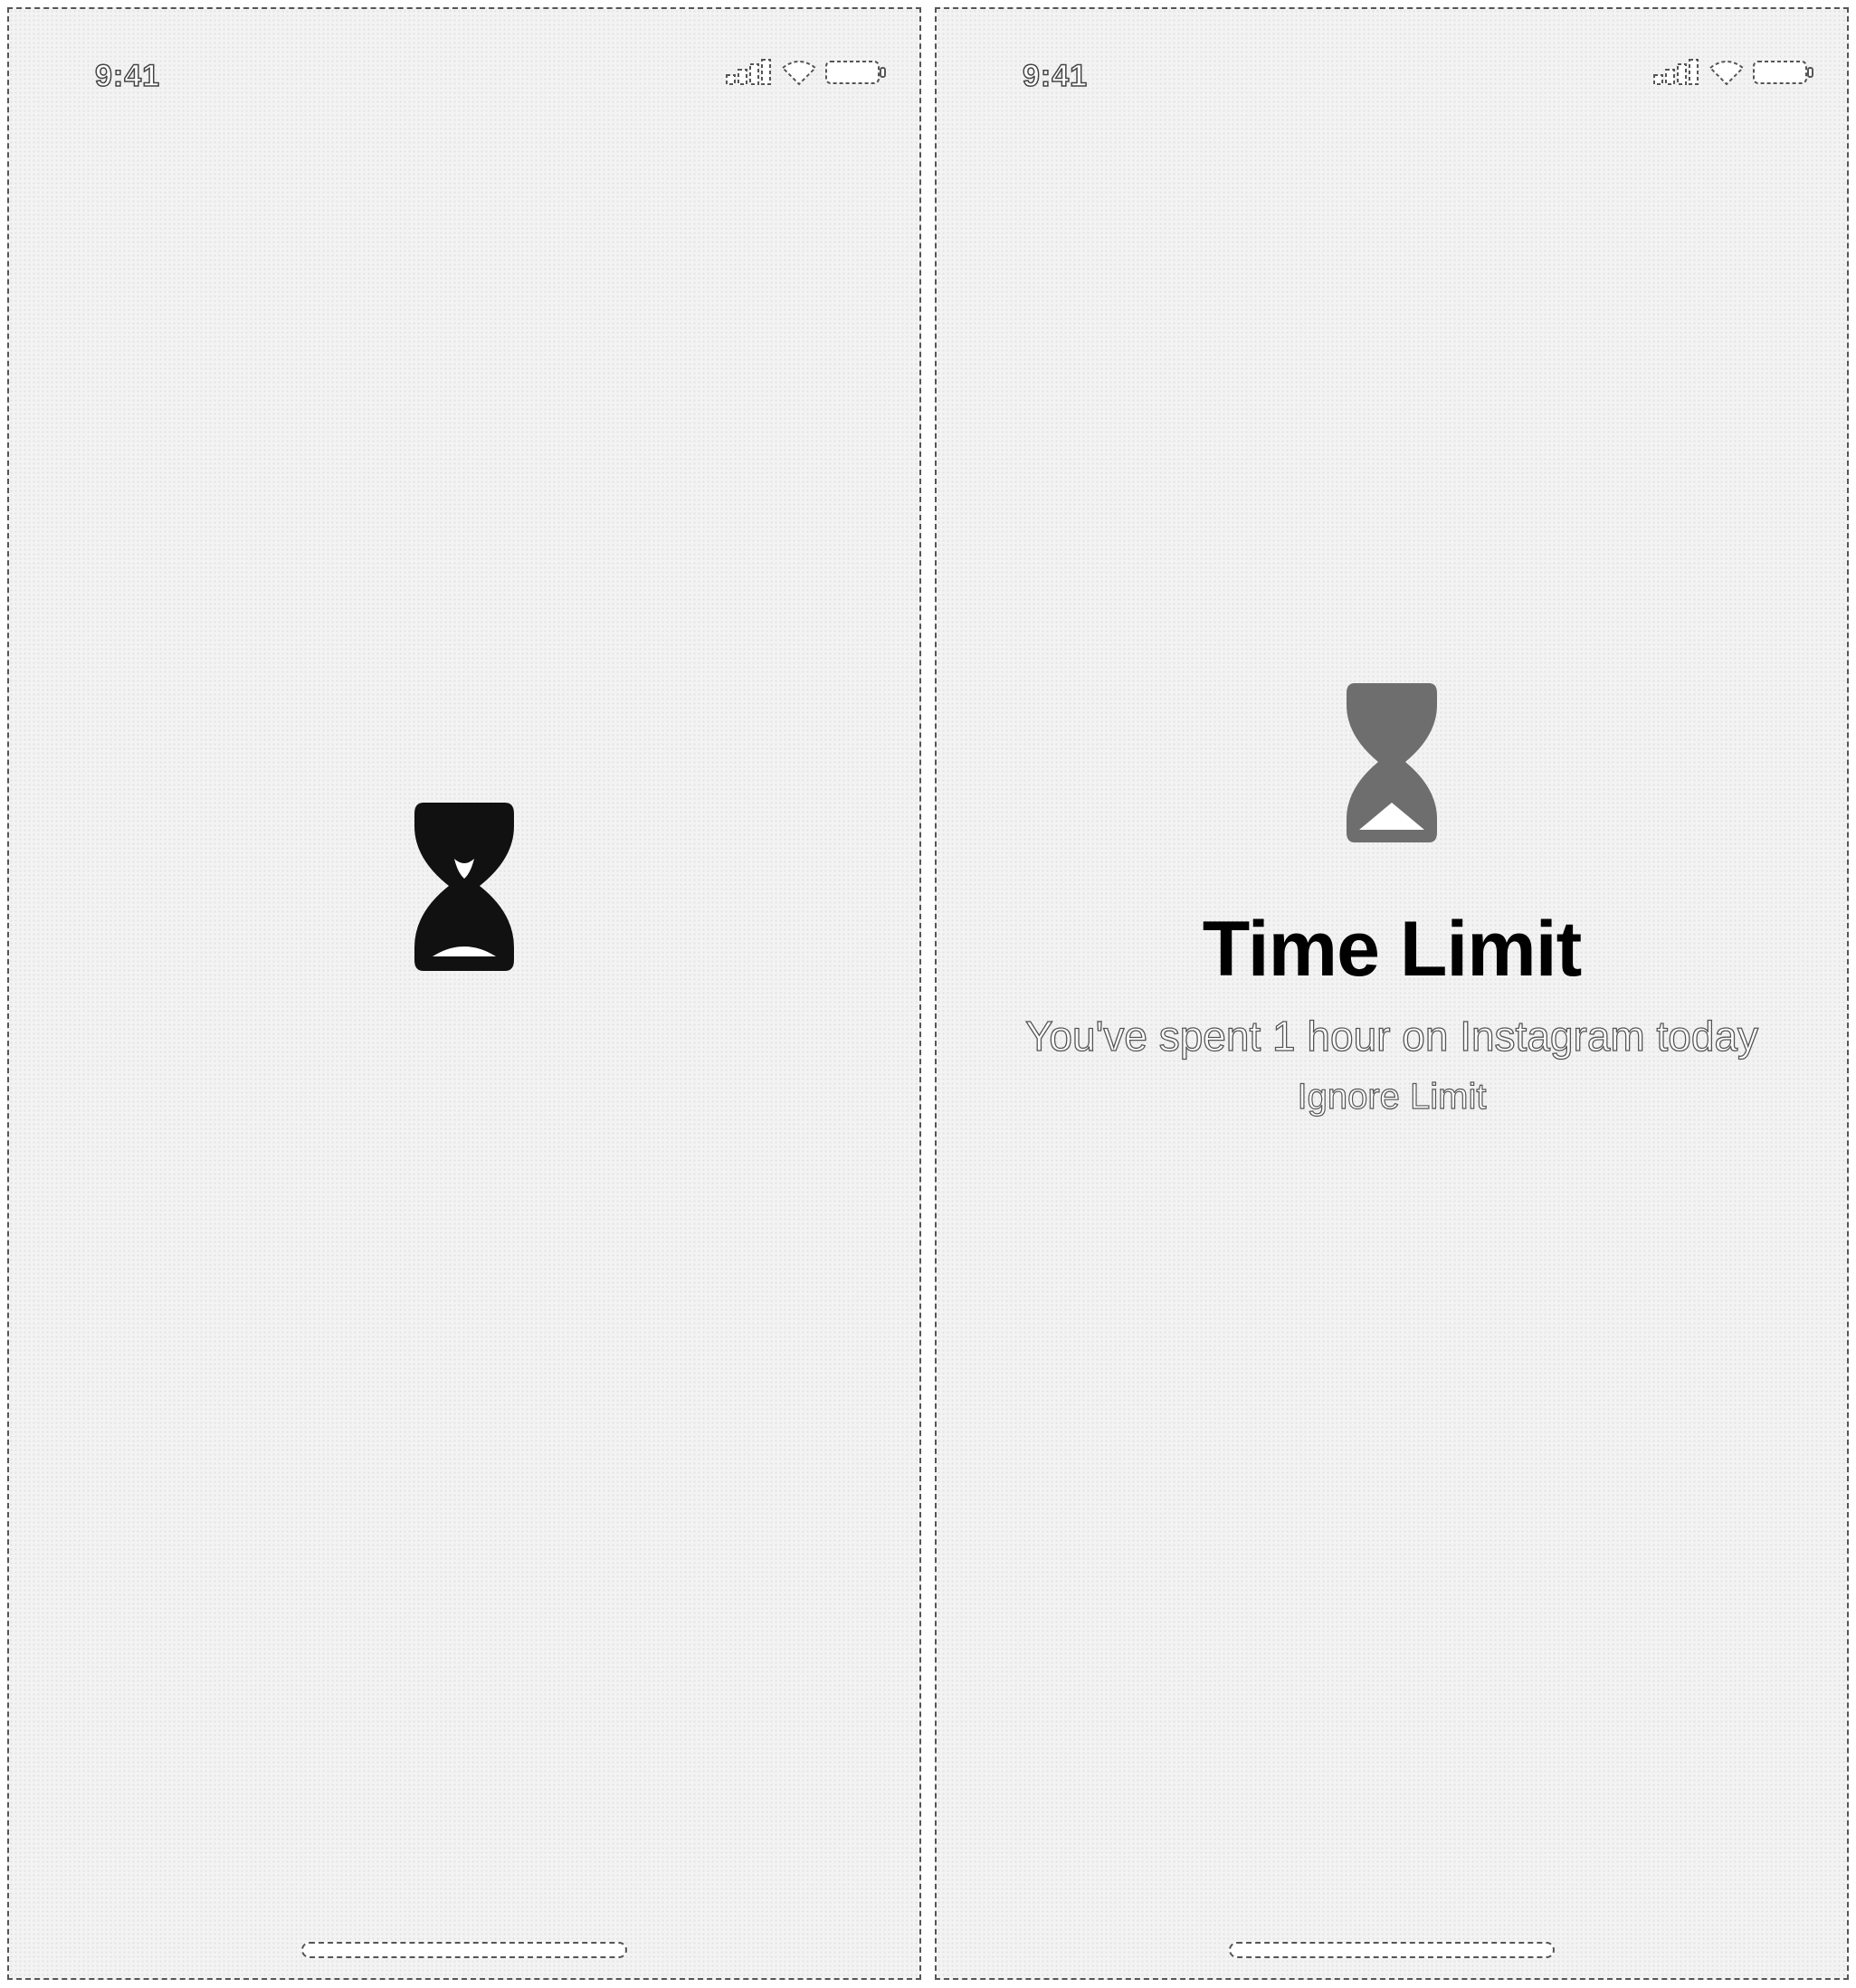 The image size is (1856, 1988). What do you see at coordinates (1392, 949) in the screenshot?
I see `page-title: Time Limit` at bounding box center [1392, 949].